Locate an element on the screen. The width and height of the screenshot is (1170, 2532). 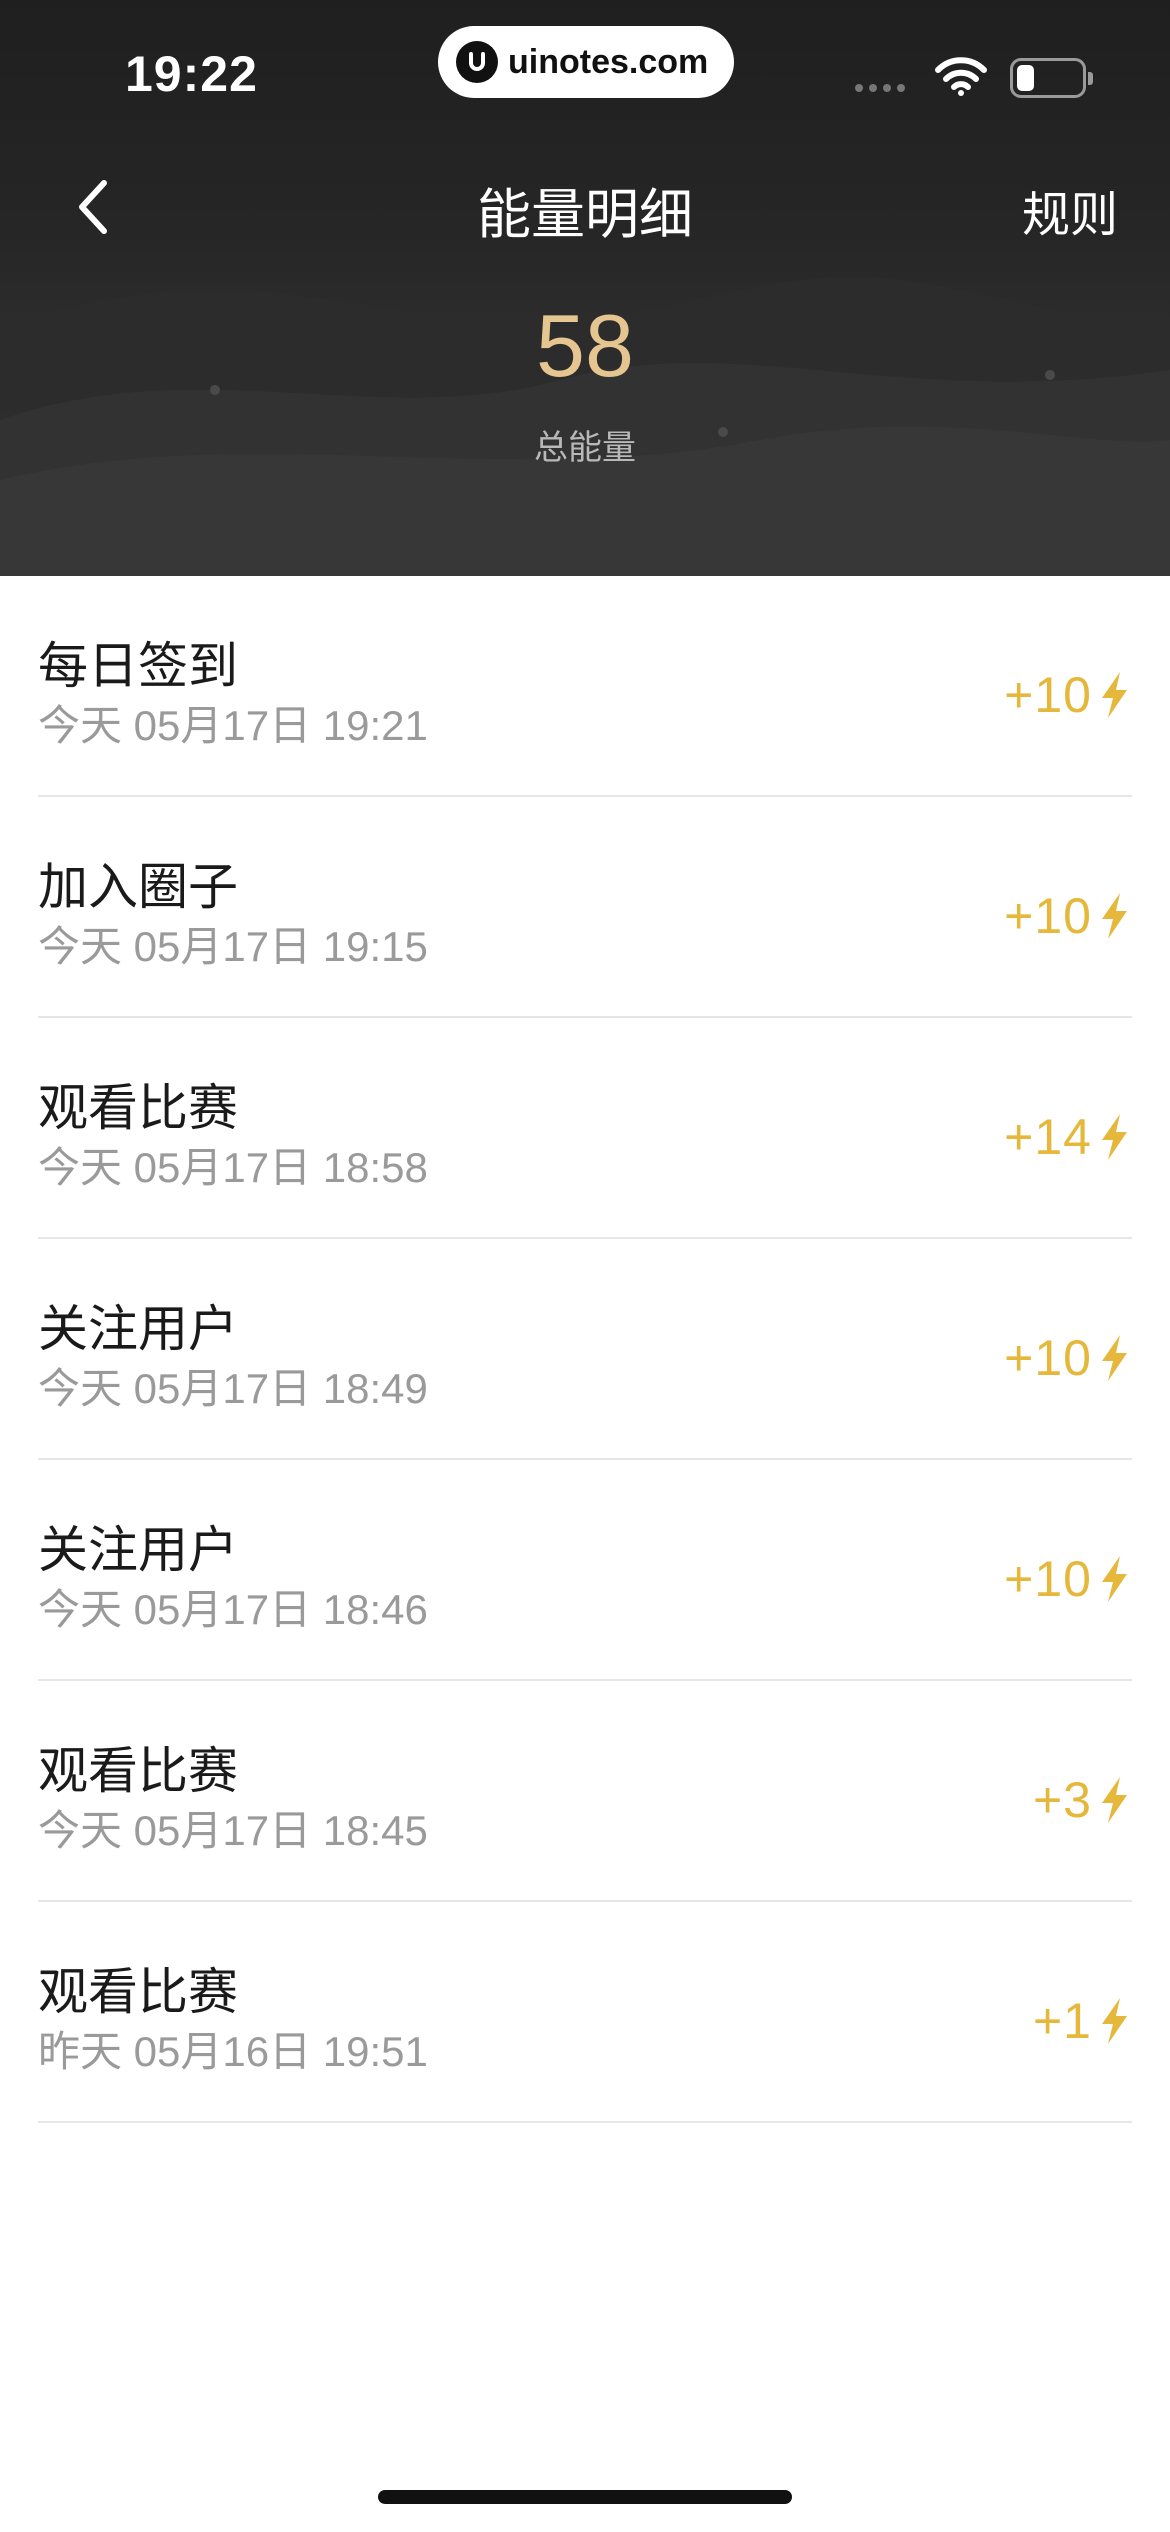
list-item: 关注用户 今天 05月17日 18:49 +10 is located at coordinates (585, 1349).